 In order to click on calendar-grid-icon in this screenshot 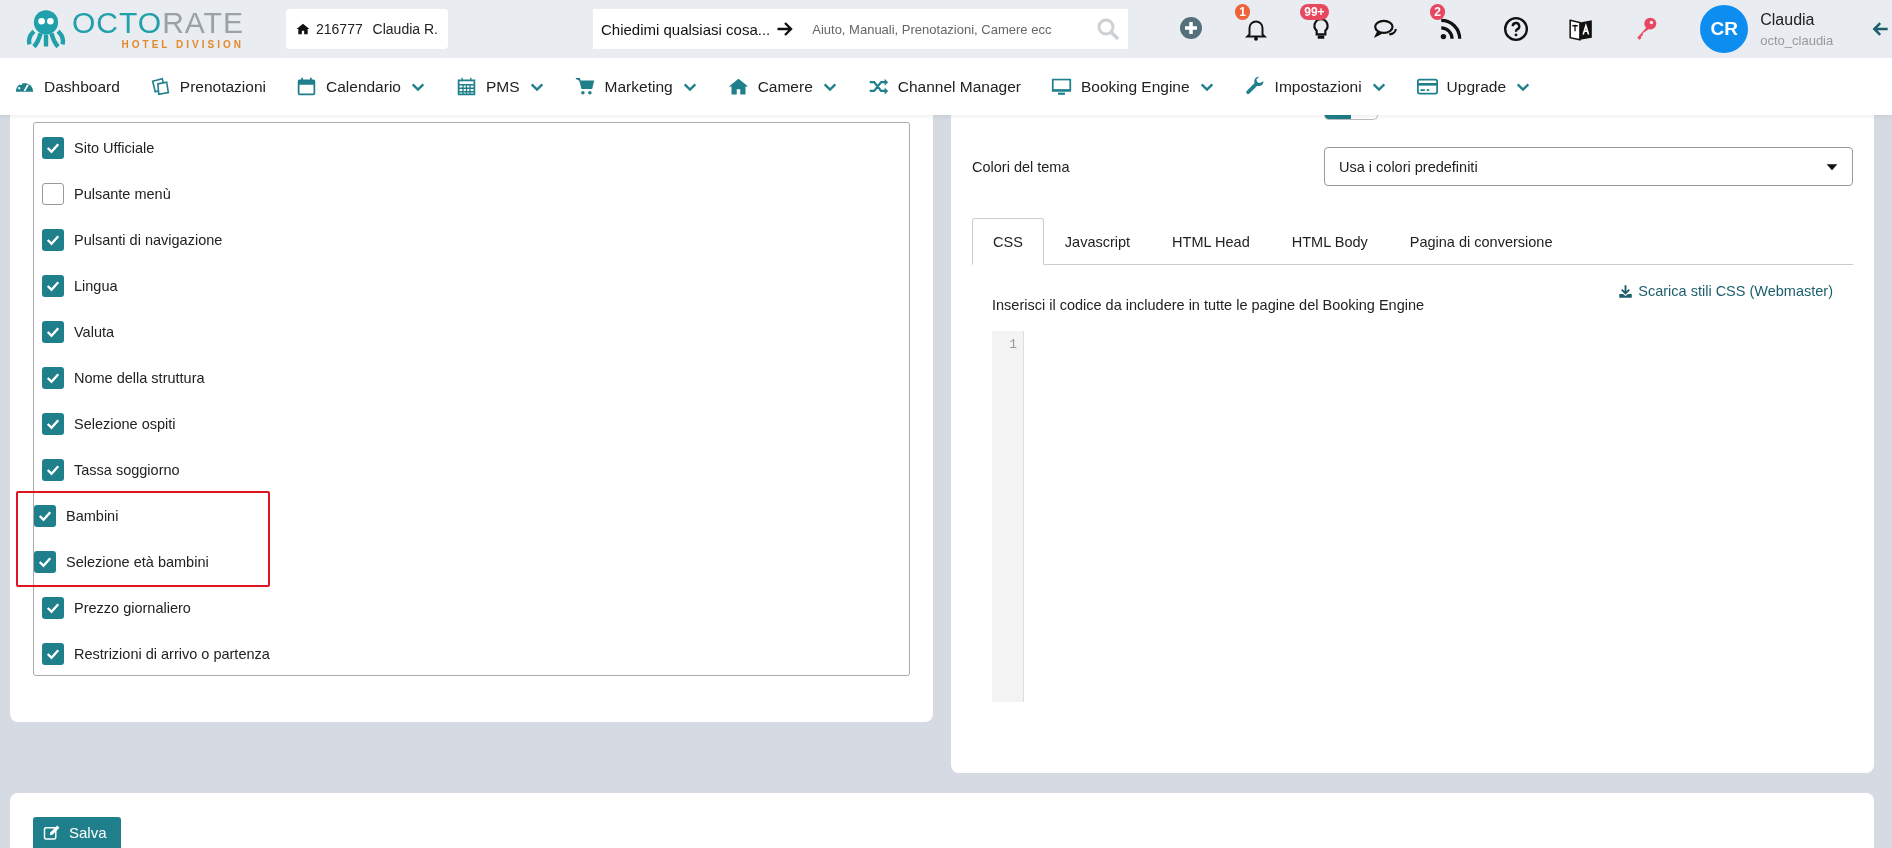, I will do `click(466, 86)`.